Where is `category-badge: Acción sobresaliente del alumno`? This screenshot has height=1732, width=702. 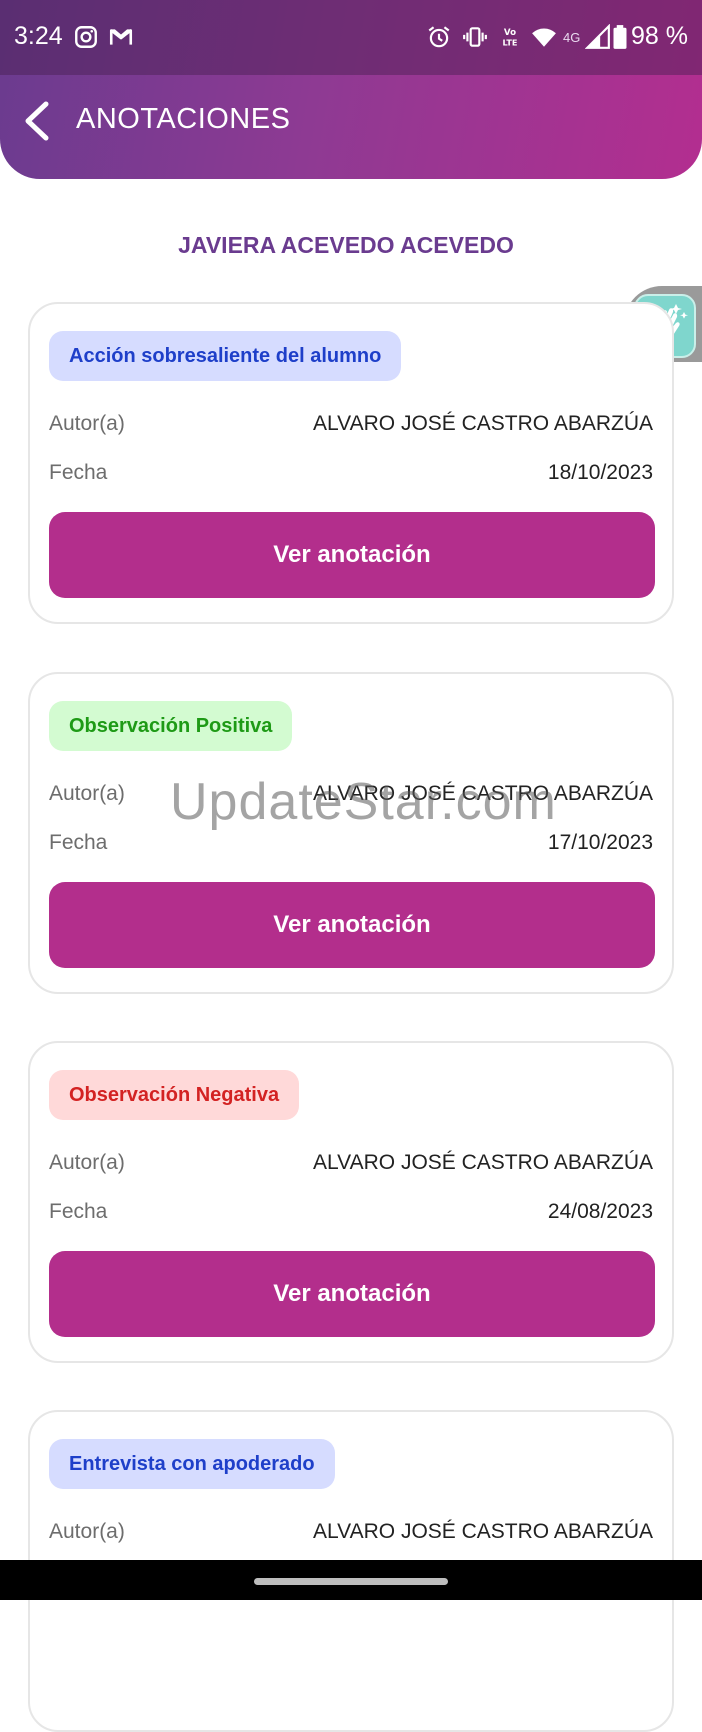 category-badge: Acción sobresaliente del alumno is located at coordinates (225, 356).